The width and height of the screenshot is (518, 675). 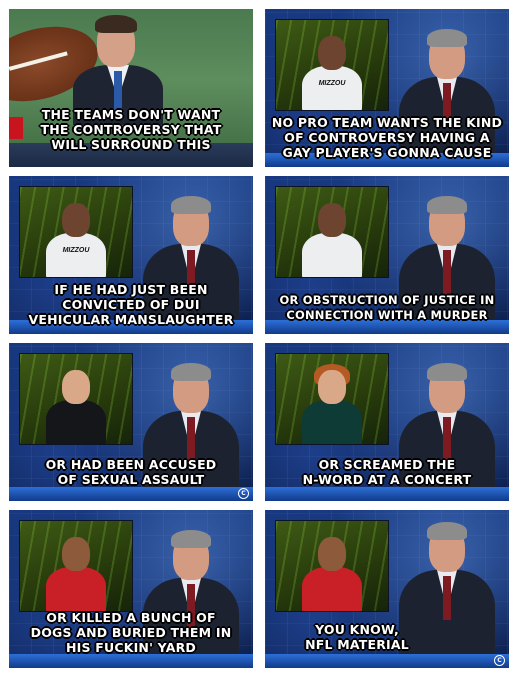 I want to click on panel-5: OR HAD BEEN ACCUSED OF SEXUAL ASSAULT C, so click(x=131, y=422).